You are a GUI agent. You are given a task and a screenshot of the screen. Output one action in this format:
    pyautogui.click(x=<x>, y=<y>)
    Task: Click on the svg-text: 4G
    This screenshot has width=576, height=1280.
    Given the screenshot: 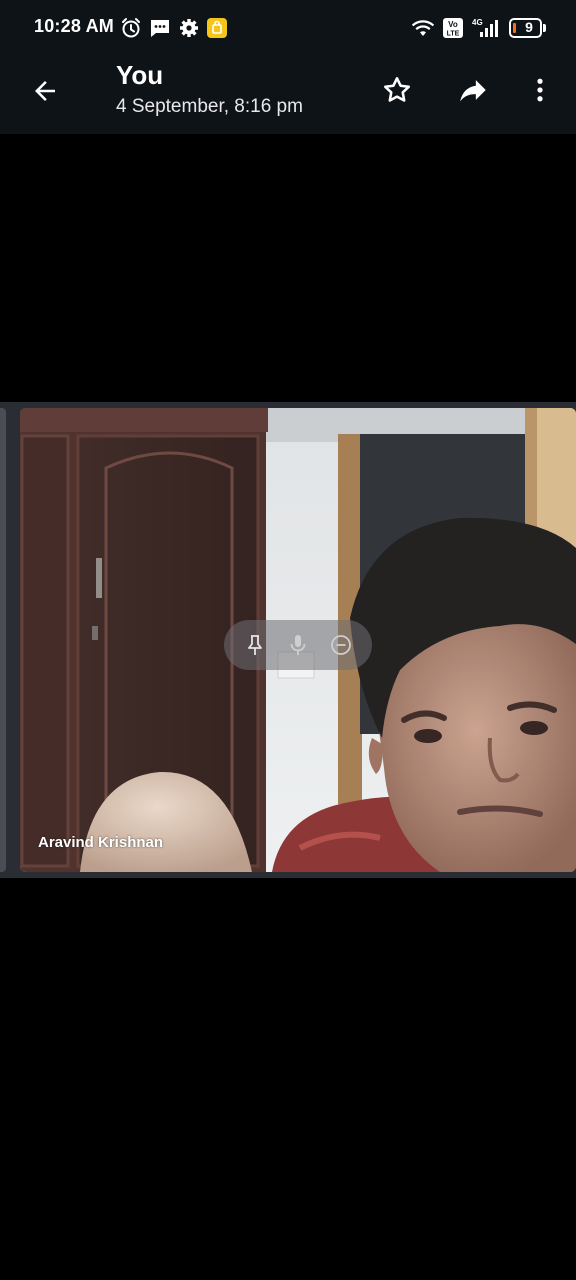 What is the action you would take?
    pyautogui.click(x=477, y=22)
    